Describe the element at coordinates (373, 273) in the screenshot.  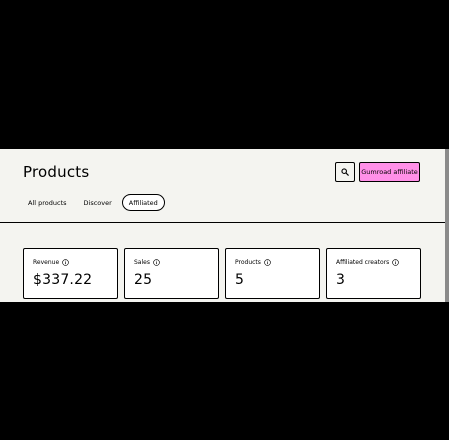
I see `stat-card-affiliated-creators: Affiliated creators 3` at that location.